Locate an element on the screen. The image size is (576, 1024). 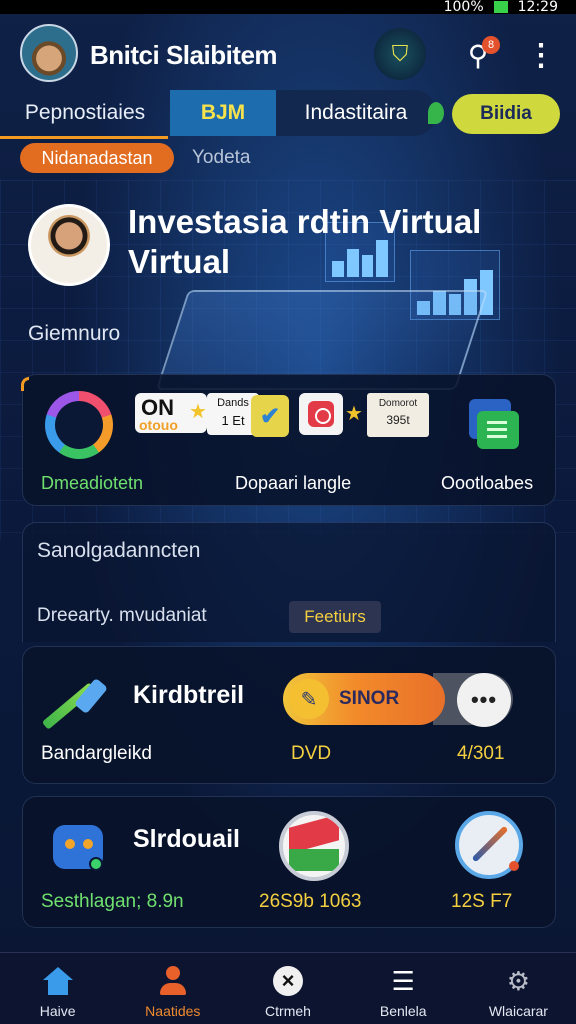
card-accent is located at coordinates (25, 384).